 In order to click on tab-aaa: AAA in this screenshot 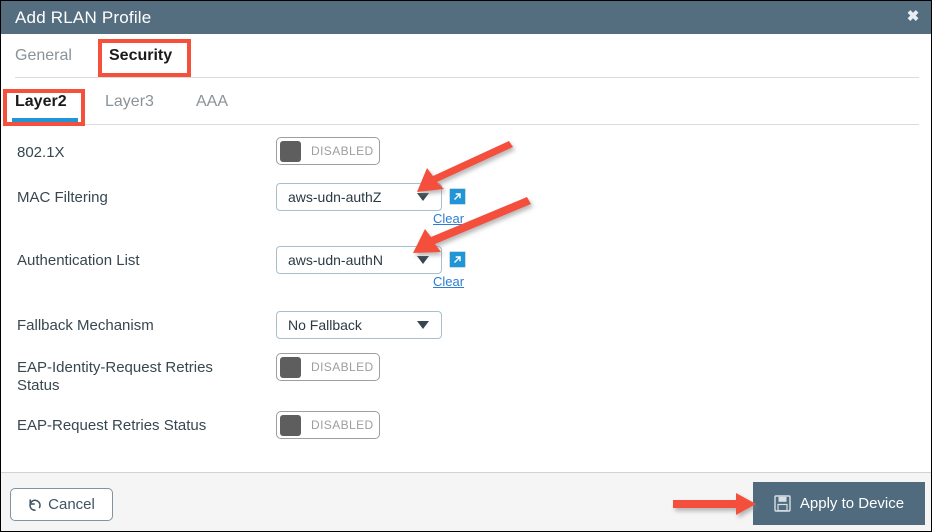, I will do `click(212, 102)`.